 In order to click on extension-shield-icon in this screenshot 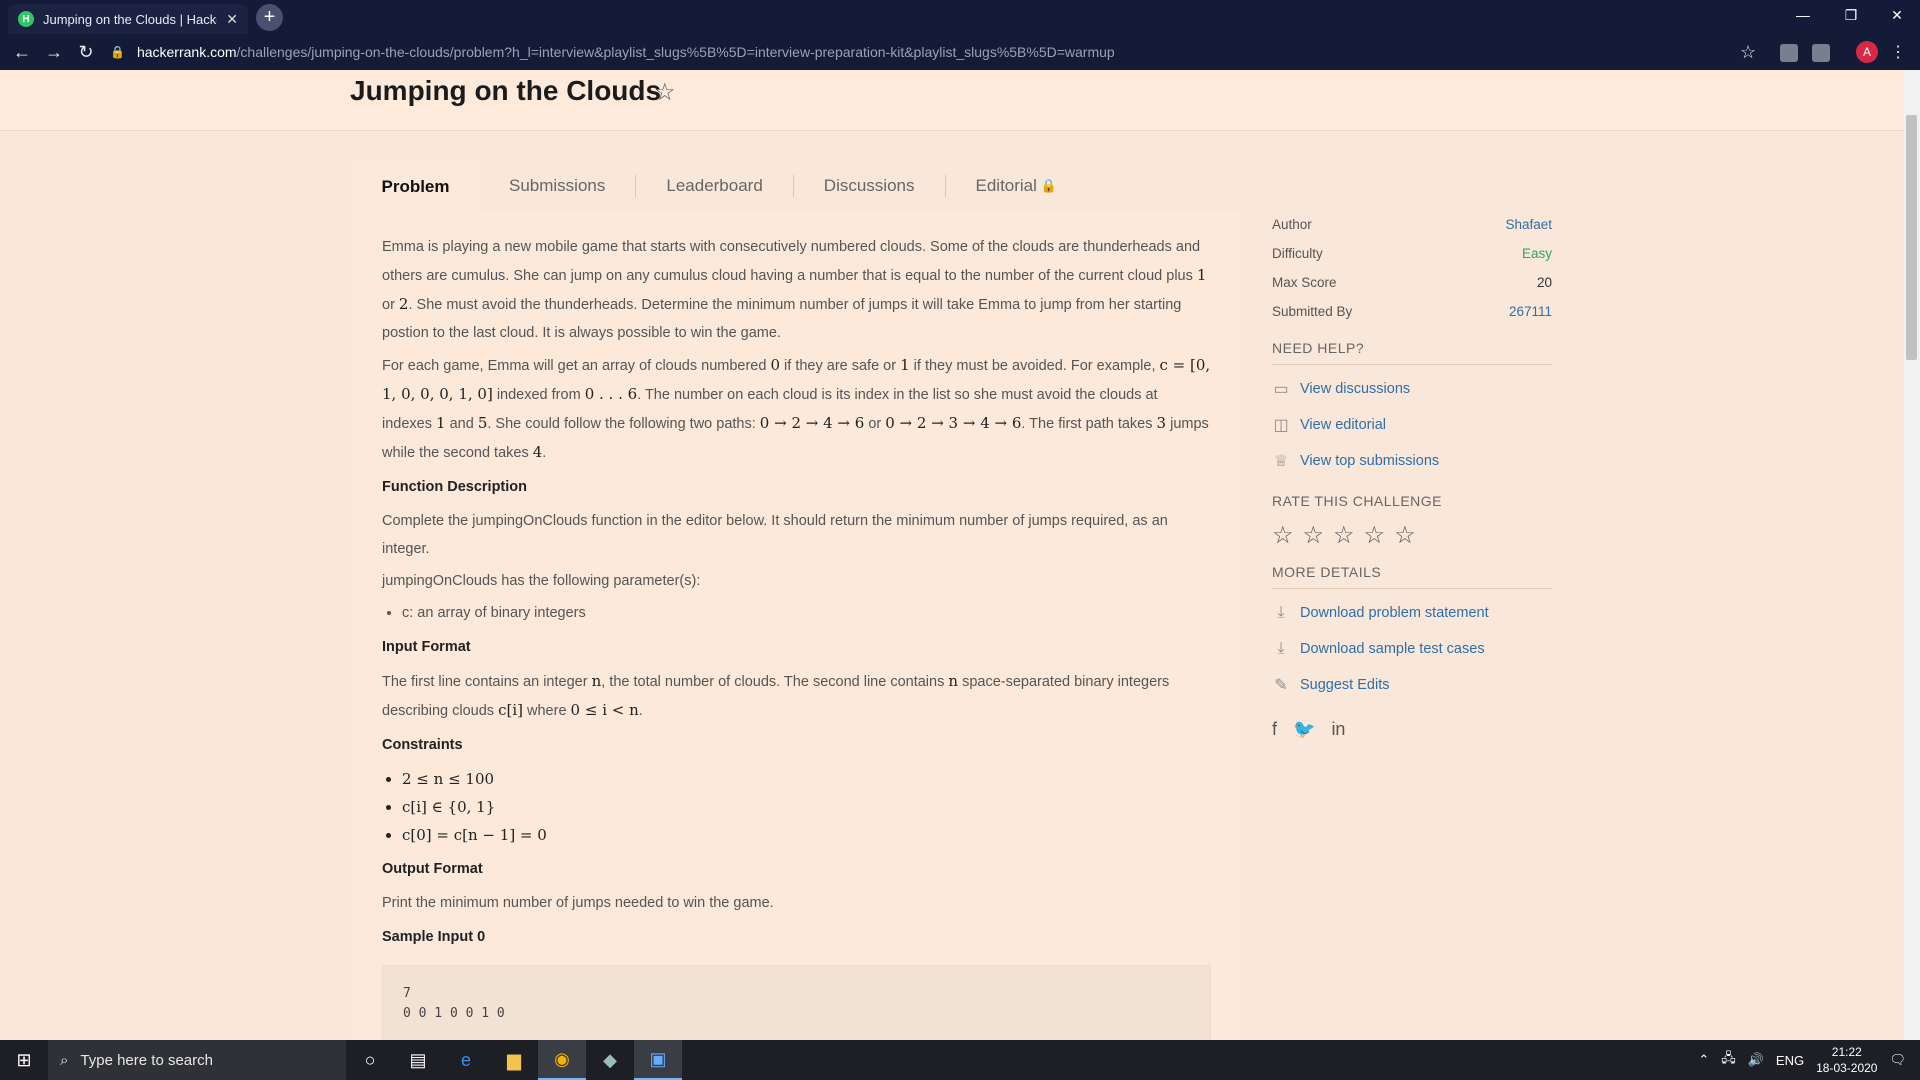, I will do `click(1821, 53)`.